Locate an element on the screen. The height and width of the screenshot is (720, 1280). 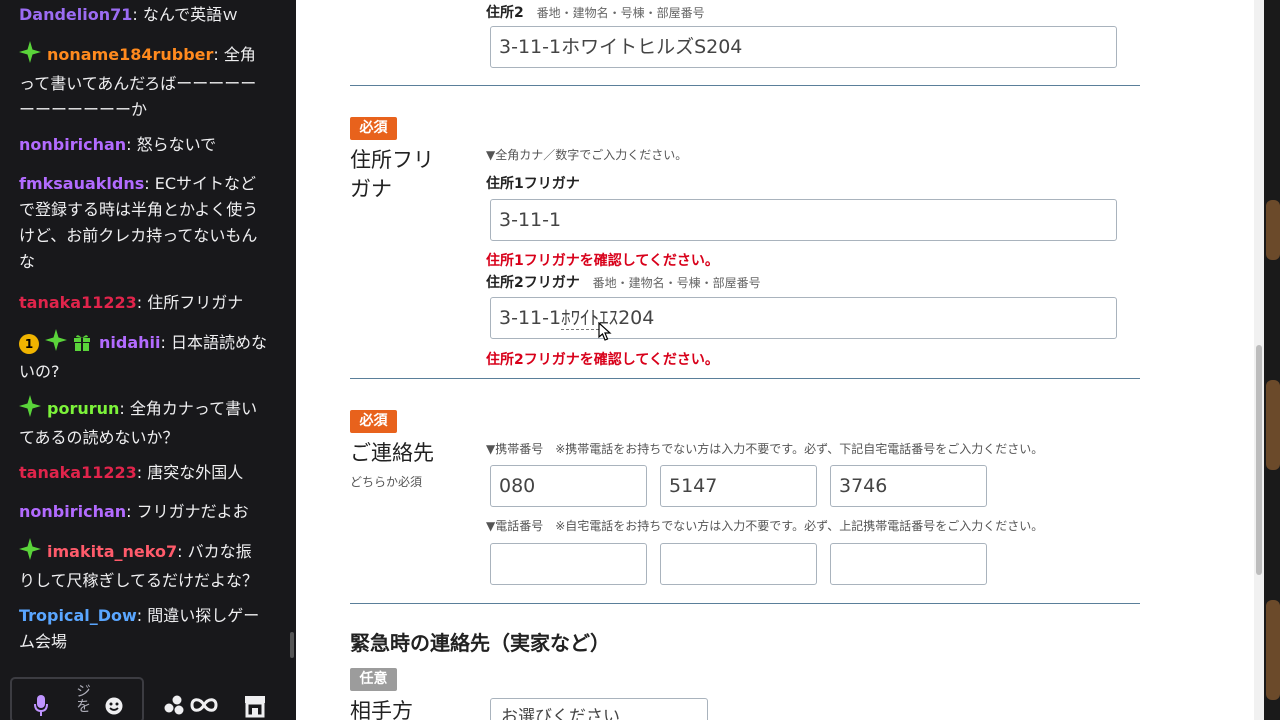
contact-section-subtitle: どちらか必須 is located at coordinates (386, 482).